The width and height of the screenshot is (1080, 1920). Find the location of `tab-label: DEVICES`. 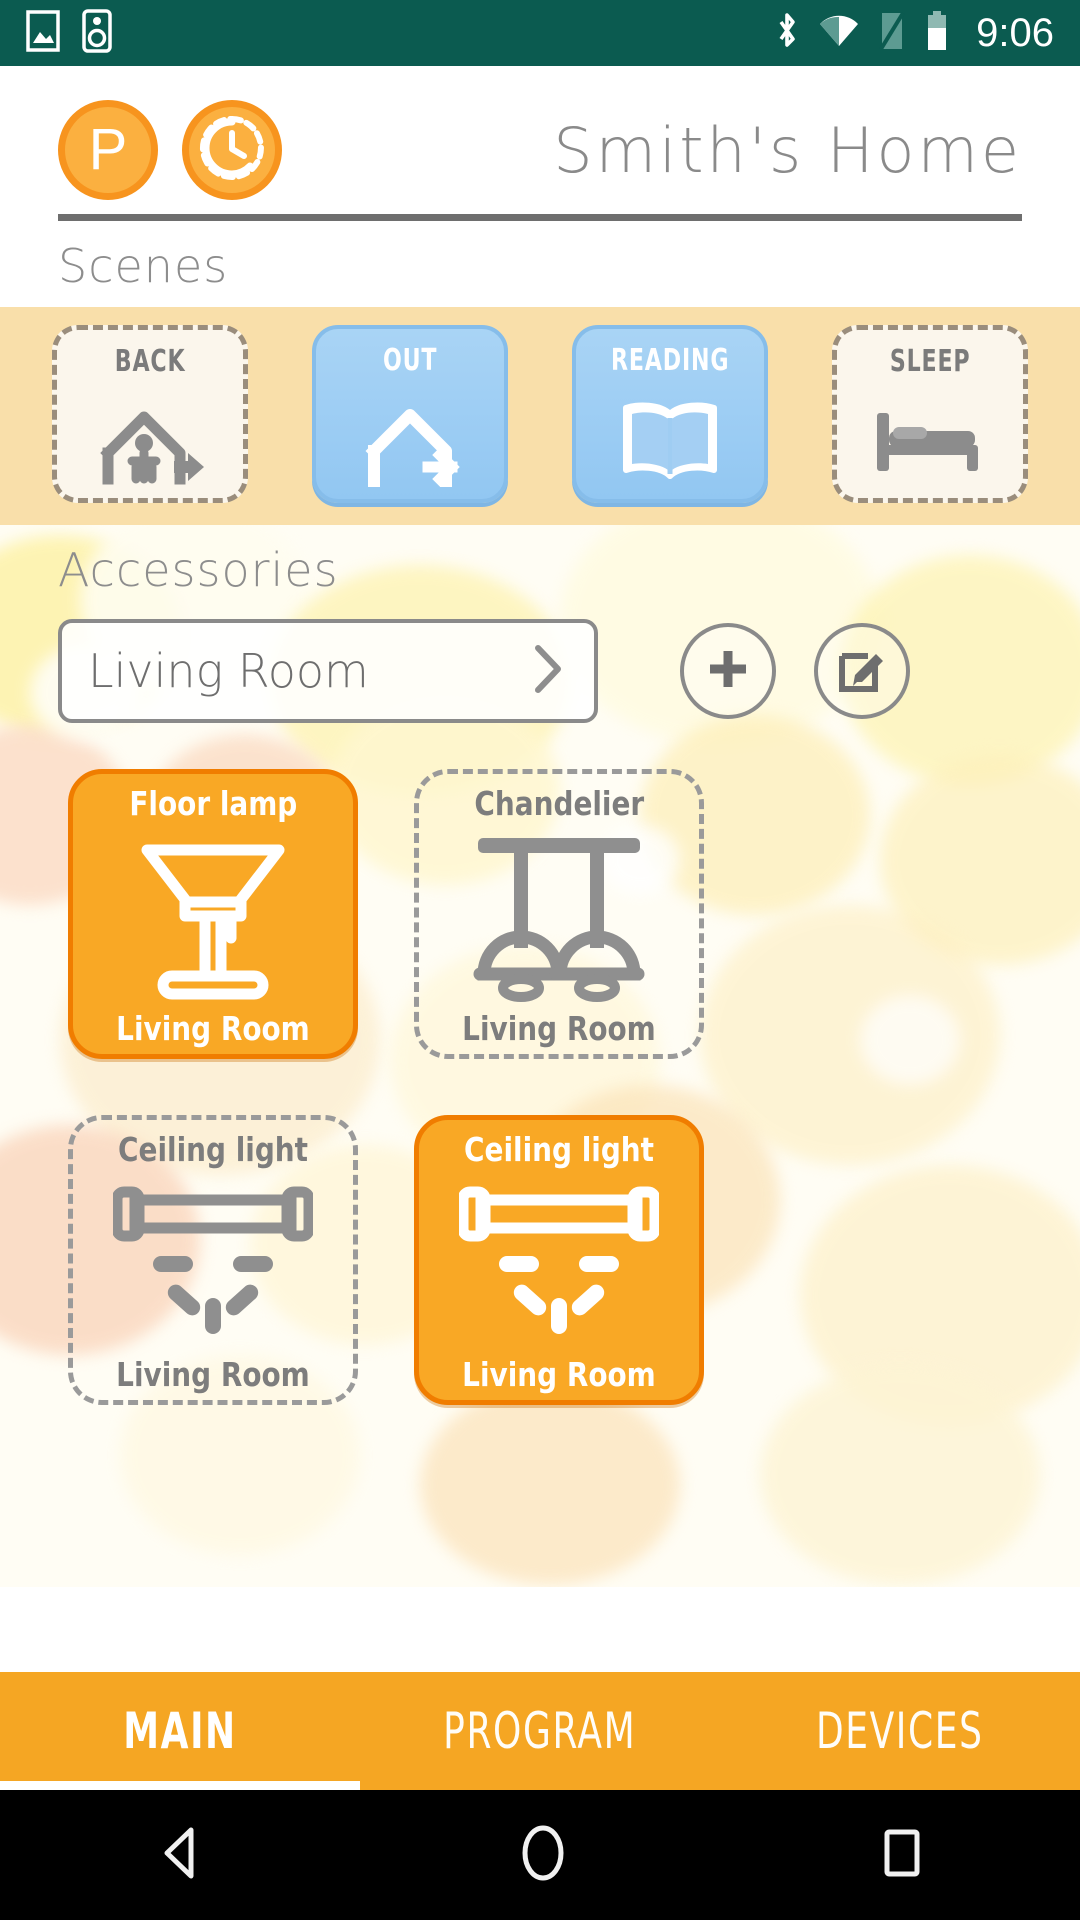

tab-label: DEVICES is located at coordinates (900, 1731).